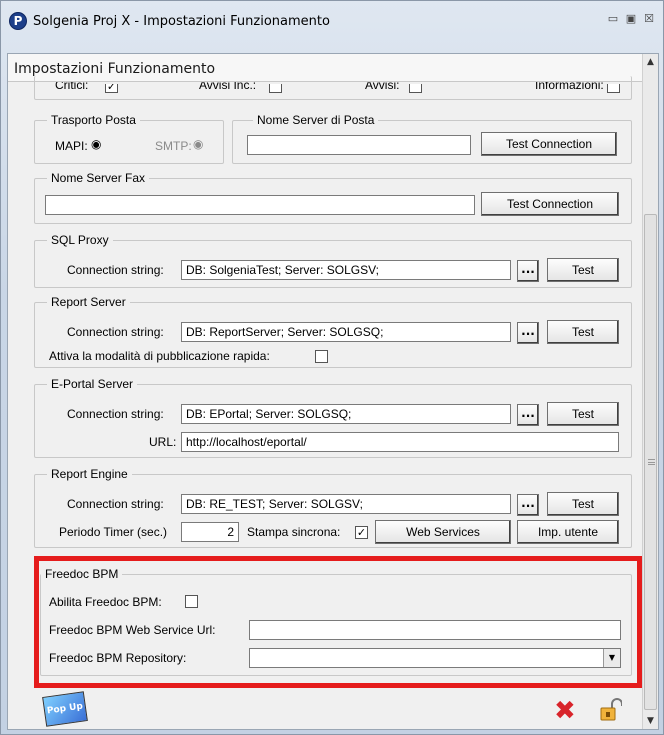 This screenshot has height=735, width=664. I want to click on minimize-icon: ▭, so click(613, 19).